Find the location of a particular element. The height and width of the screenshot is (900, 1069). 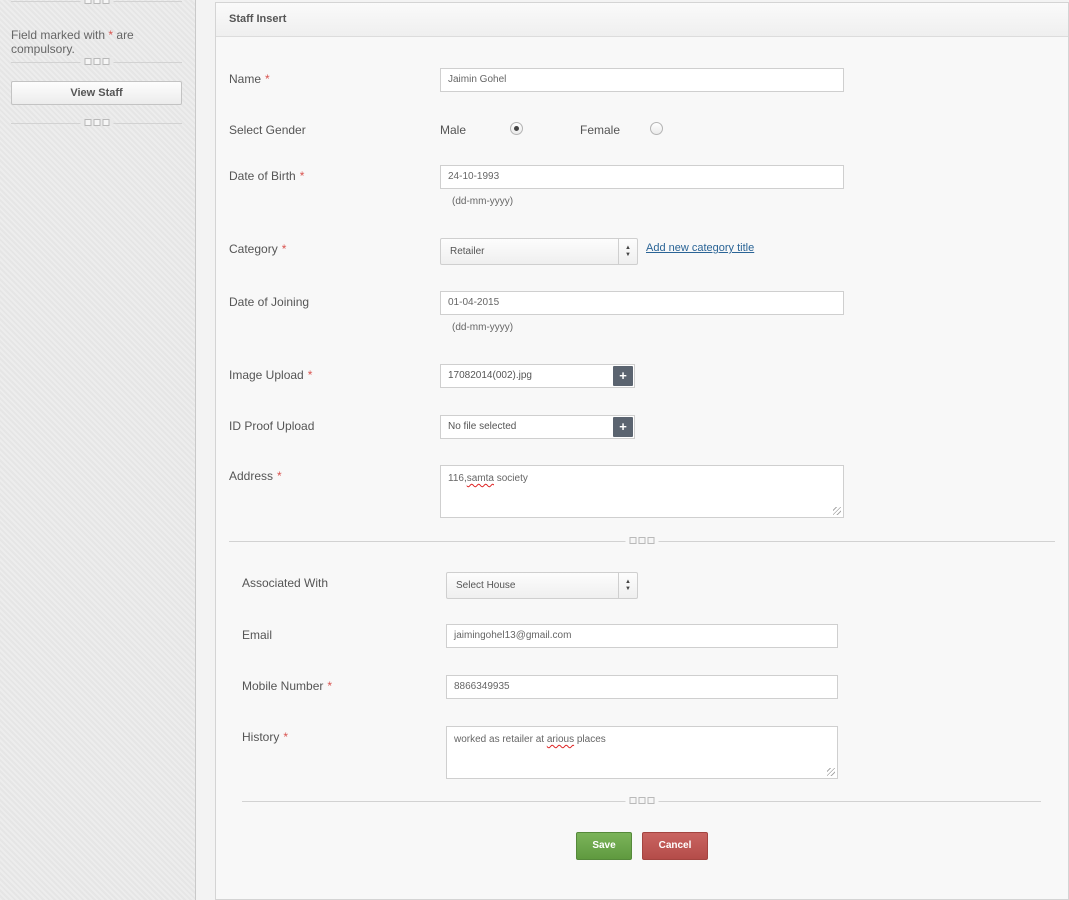

note-text: Field marked with is located at coordinates (58, 35).